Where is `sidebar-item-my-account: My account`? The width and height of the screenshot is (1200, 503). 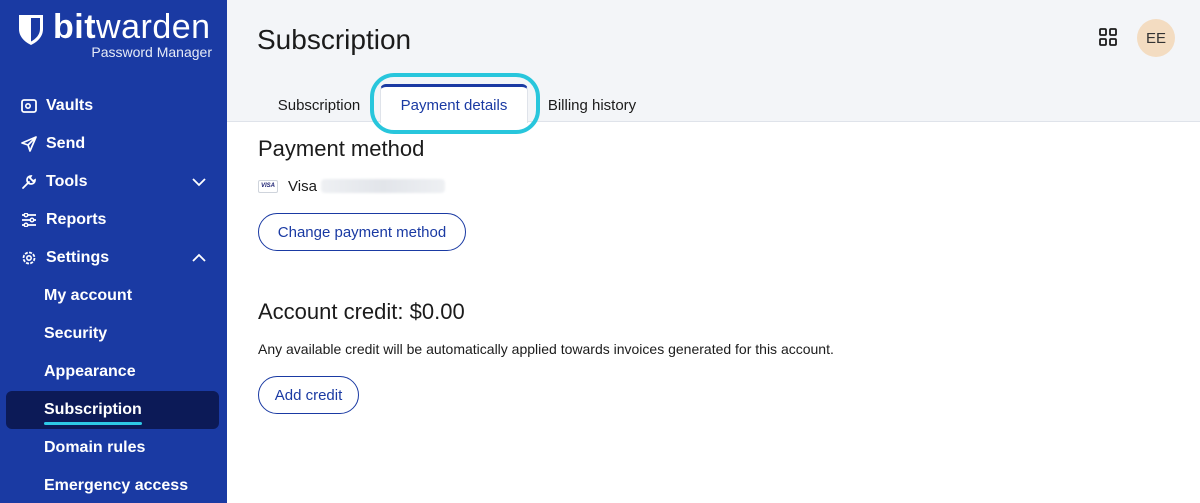
sidebar-item-my-account: My account is located at coordinates (112, 296).